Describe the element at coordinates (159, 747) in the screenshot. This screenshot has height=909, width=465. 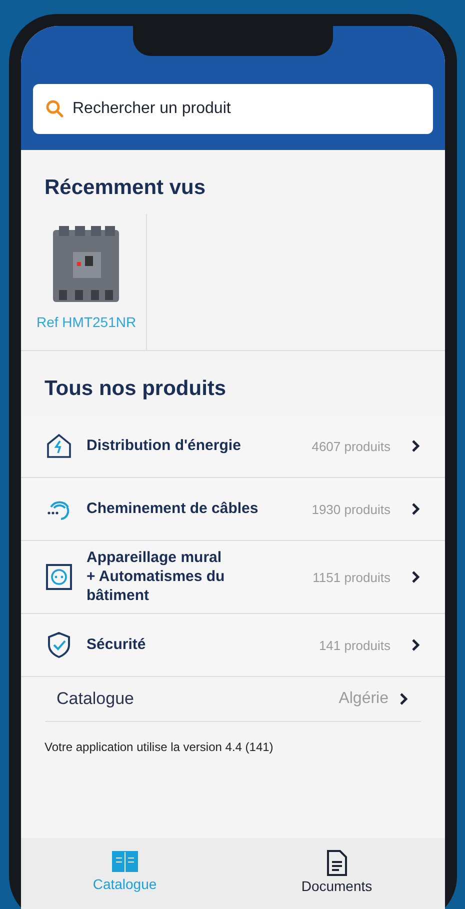
I see `version-note: Votre application utilise la version 4.4 (141)` at that location.